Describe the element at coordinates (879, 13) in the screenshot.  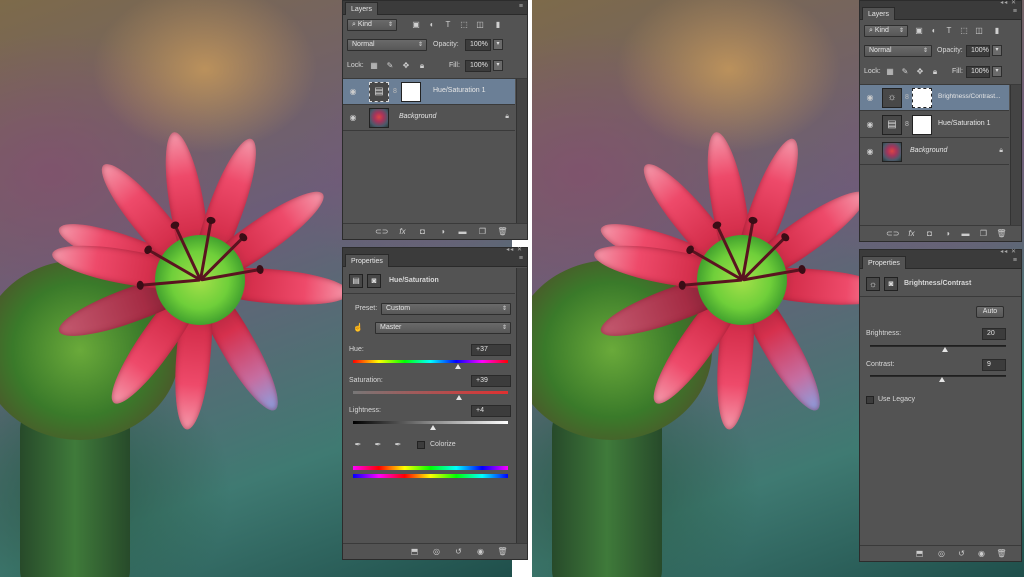
I see `layers-tab: Layers` at that location.